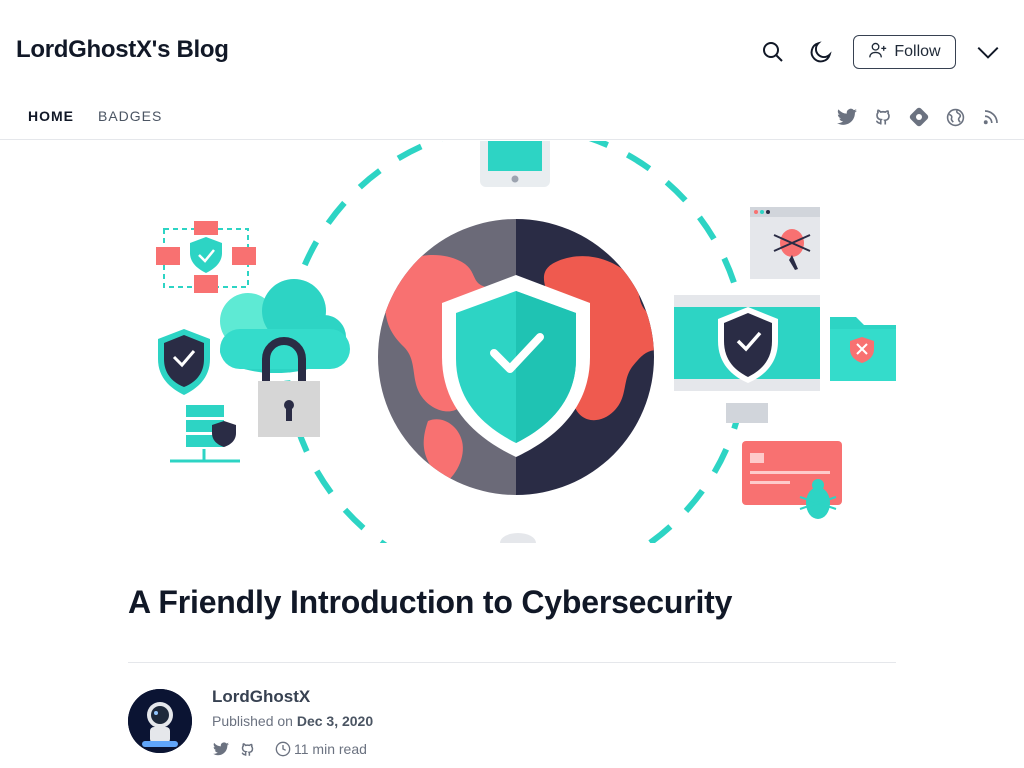 This screenshot has height=768, width=1024. I want to click on tablet-icon, so click(515, 164).